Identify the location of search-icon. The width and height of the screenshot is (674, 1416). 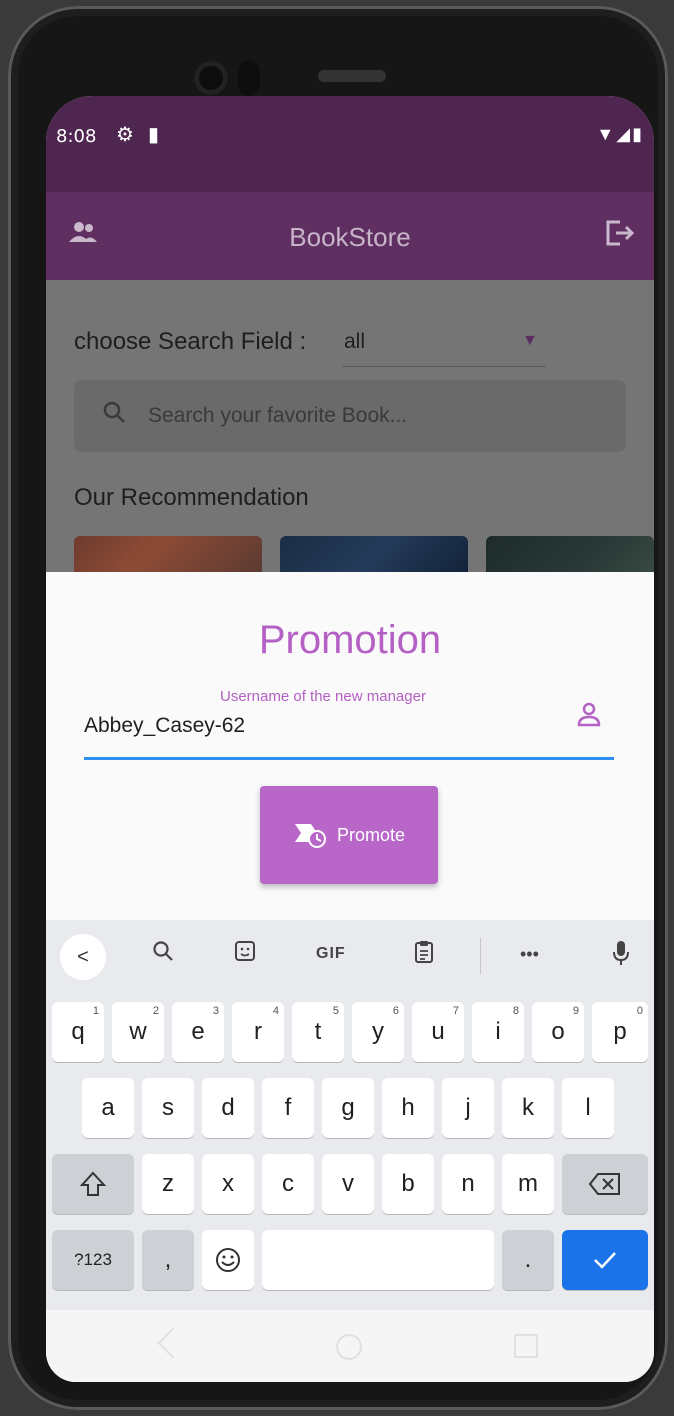
(163, 954).